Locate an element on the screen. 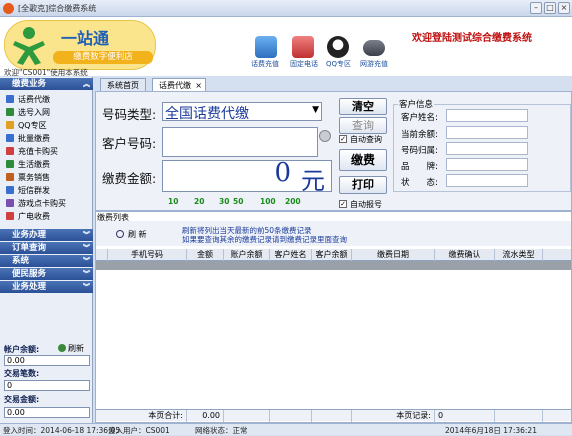  sidebar-item-ticket: 票务销售 is located at coordinates (28, 178).